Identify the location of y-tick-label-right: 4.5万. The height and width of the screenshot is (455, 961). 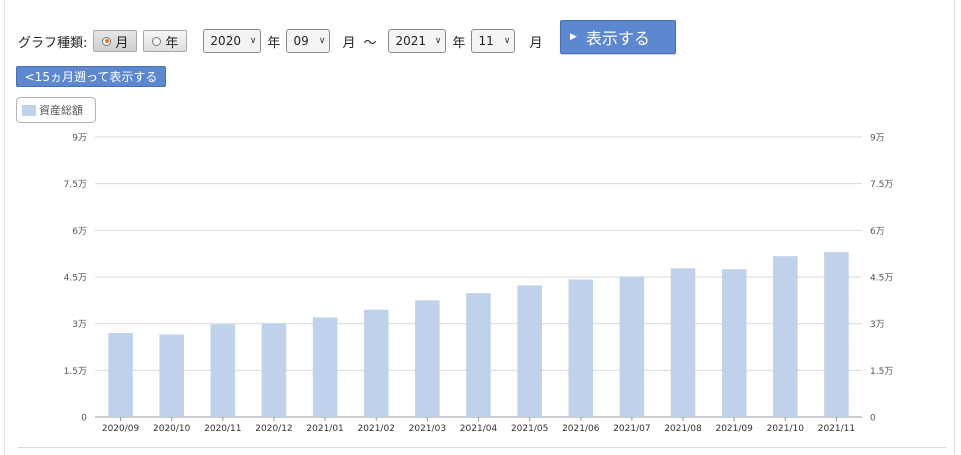
(881, 279).